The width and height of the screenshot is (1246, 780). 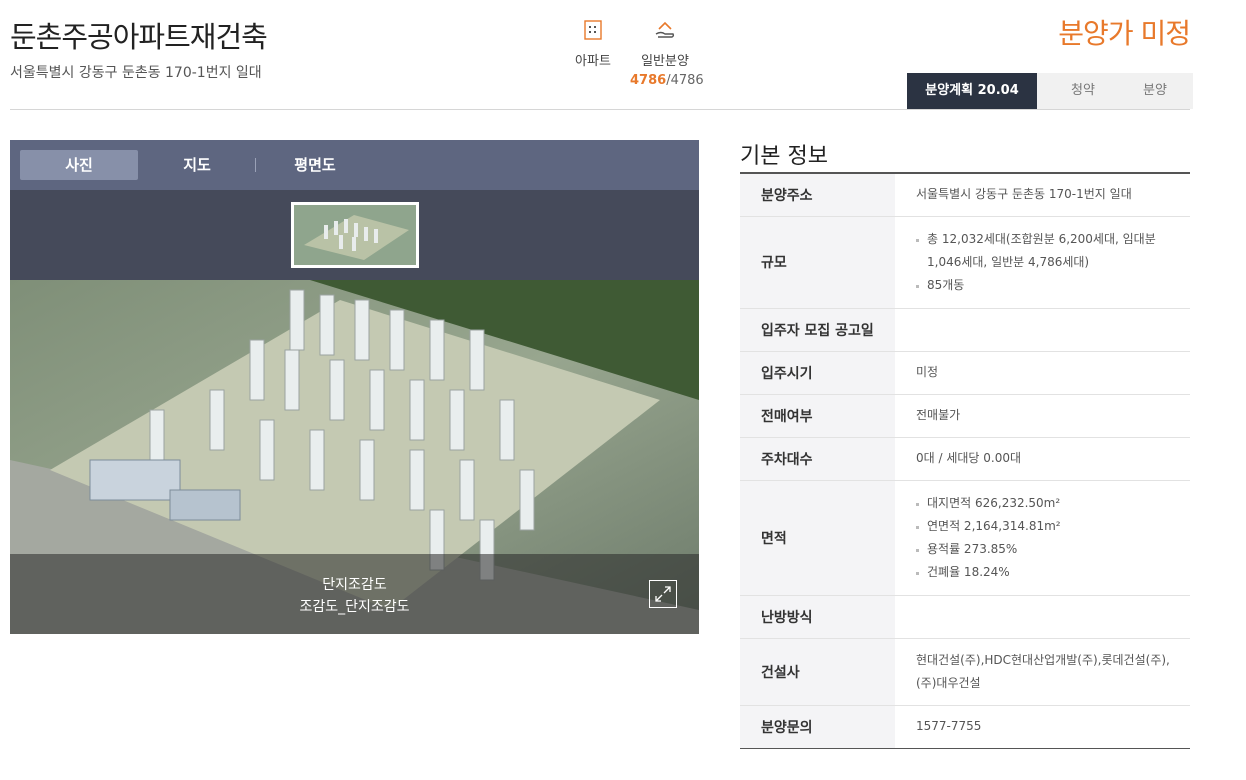 What do you see at coordinates (354, 585) in the screenshot?
I see `caption-title: 단지조감도` at bounding box center [354, 585].